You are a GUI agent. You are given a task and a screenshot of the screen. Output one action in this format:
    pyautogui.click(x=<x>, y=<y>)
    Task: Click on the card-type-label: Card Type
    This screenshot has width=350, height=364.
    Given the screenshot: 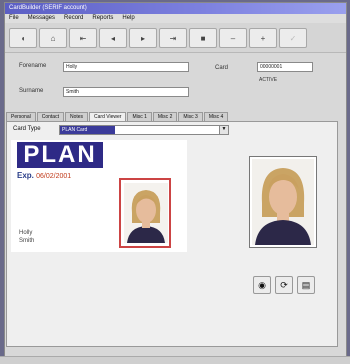 What is the action you would take?
    pyautogui.click(x=27, y=129)
    